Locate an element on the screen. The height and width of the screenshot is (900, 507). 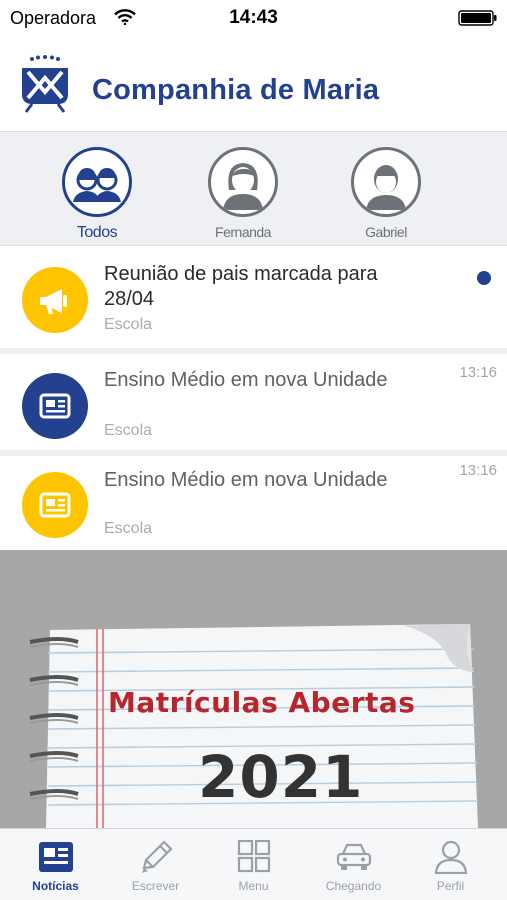
tab-chegando: Chegando is located at coordinates (353, 864).